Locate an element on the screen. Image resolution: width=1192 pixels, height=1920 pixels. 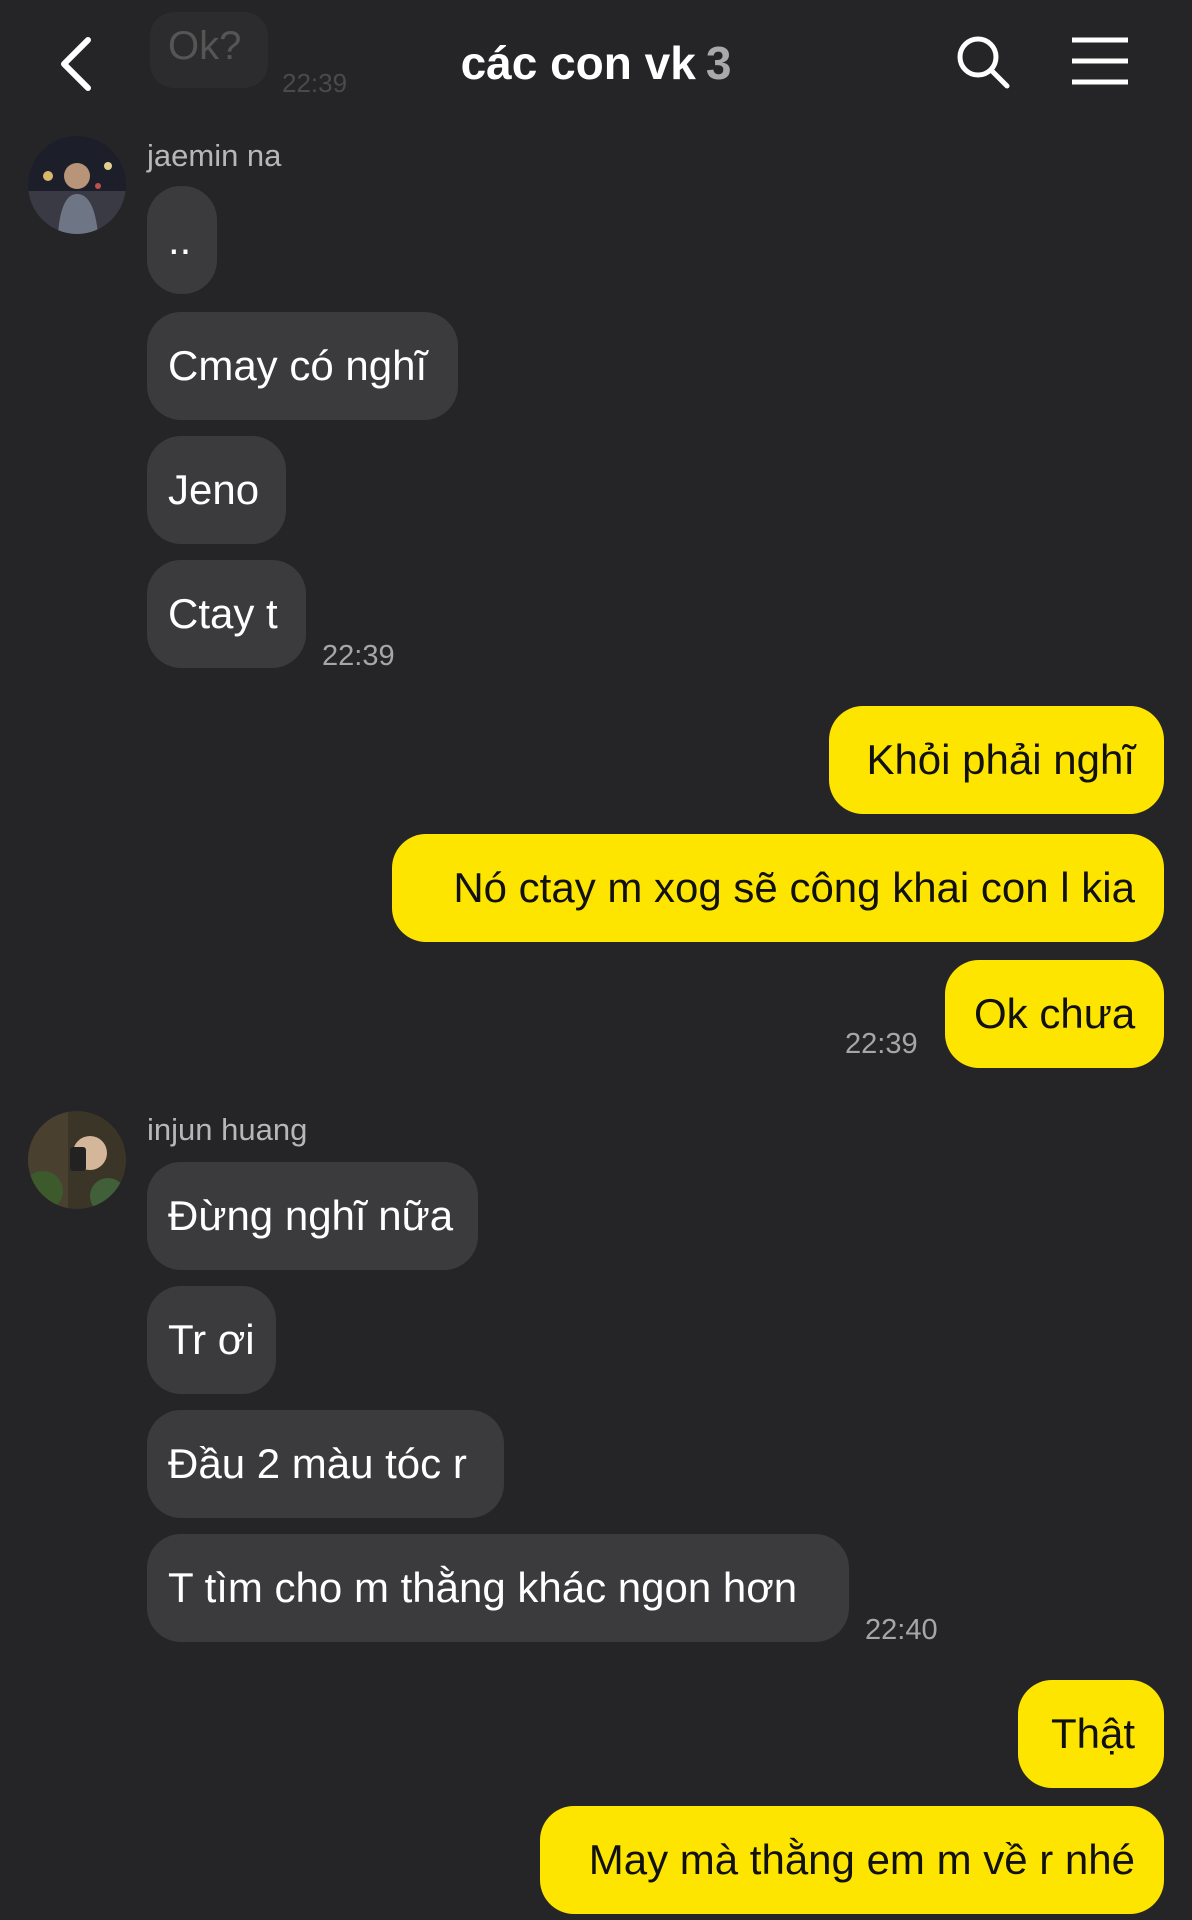
message-bubble: Cmay có nghĩ is located at coordinates (302, 366).